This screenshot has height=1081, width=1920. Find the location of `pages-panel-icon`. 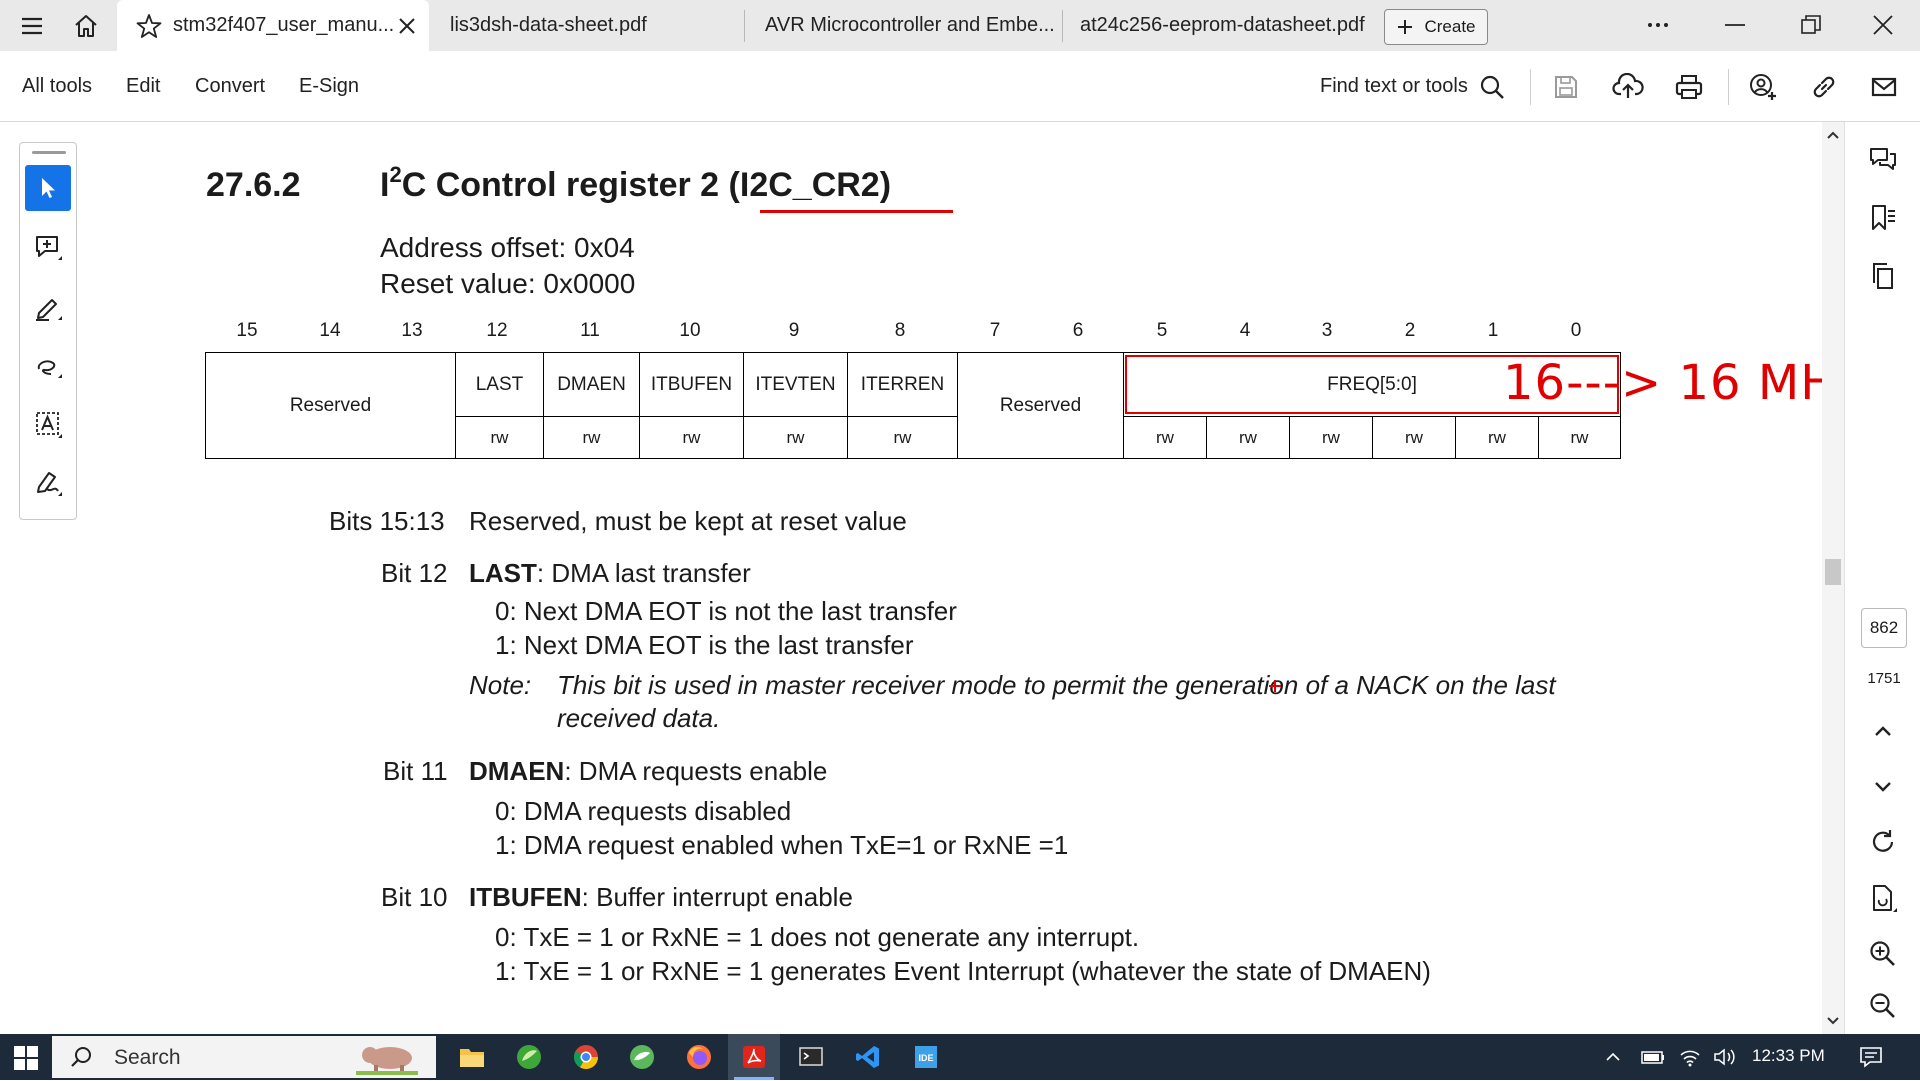

pages-panel-icon is located at coordinates (1883, 276).